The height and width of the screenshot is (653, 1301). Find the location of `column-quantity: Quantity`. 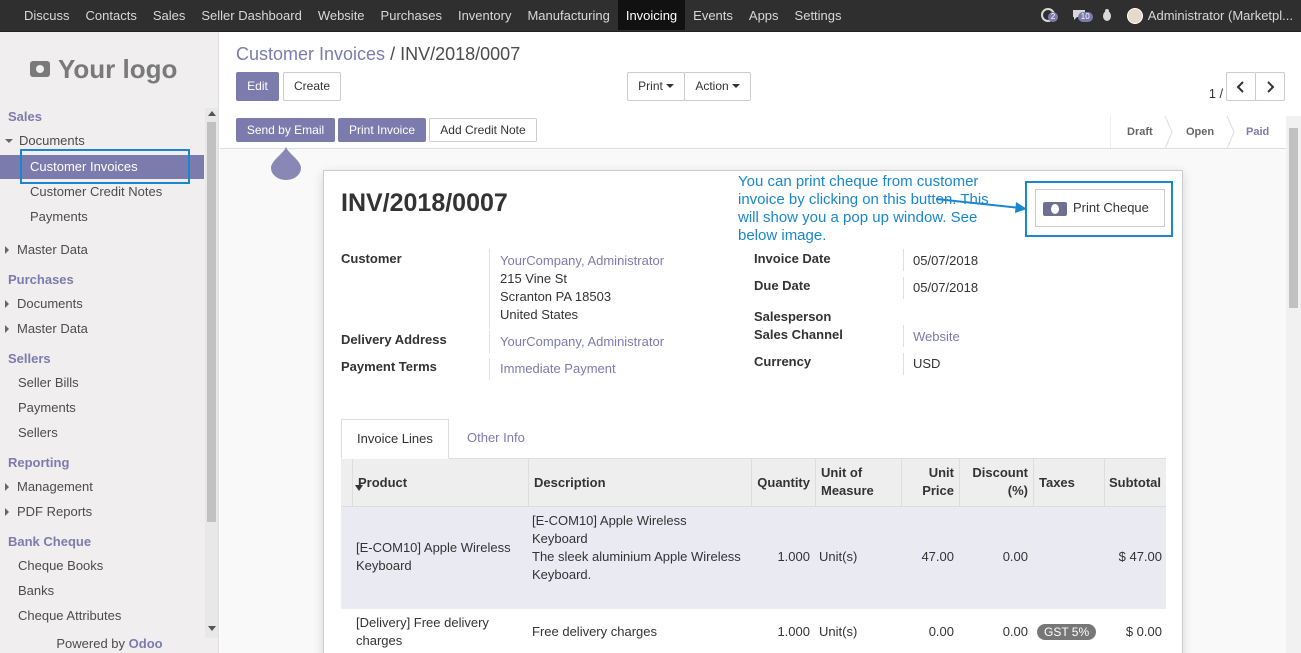

column-quantity: Quantity is located at coordinates (783, 483).